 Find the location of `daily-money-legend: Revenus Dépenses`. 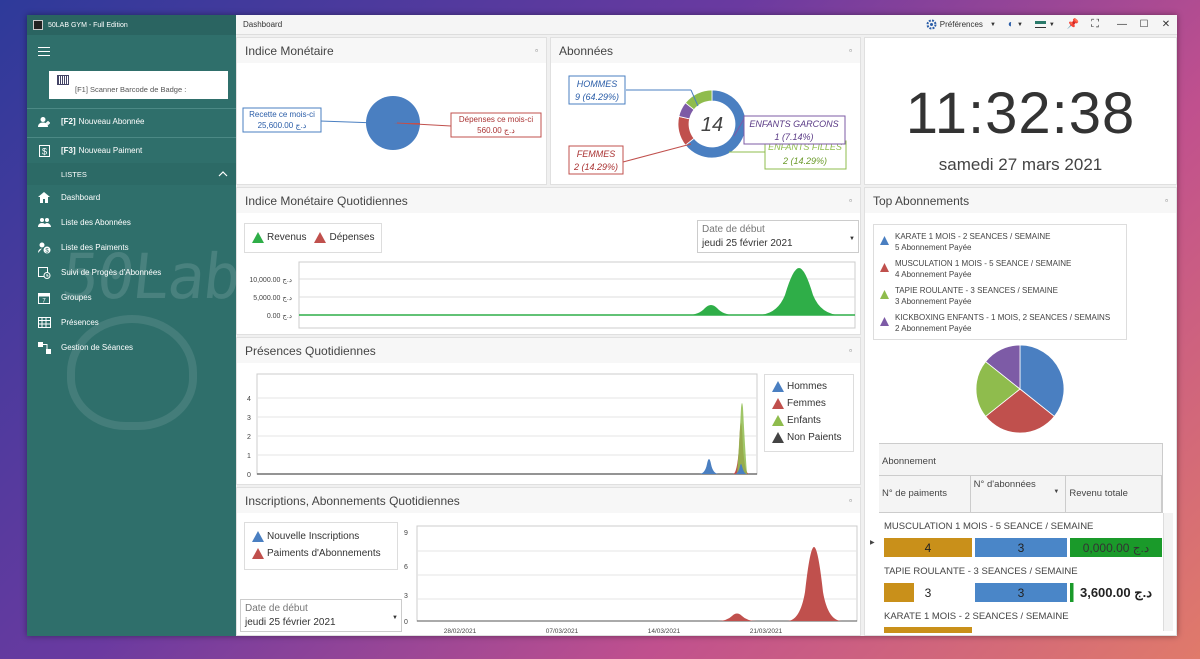

daily-money-legend: Revenus Dépenses is located at coordinates (313, 238).